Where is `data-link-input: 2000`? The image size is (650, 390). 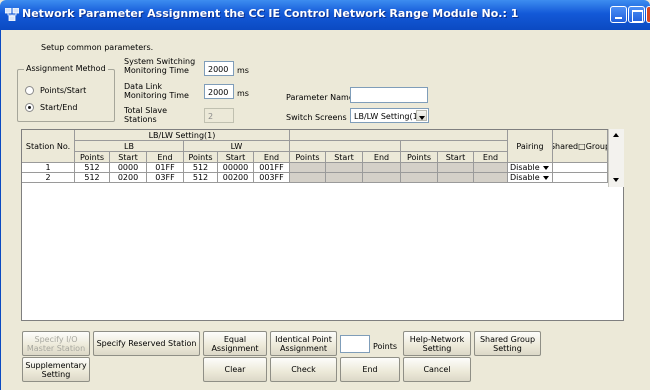
data-link-input: 2000 is located at coordinates (219, 91).